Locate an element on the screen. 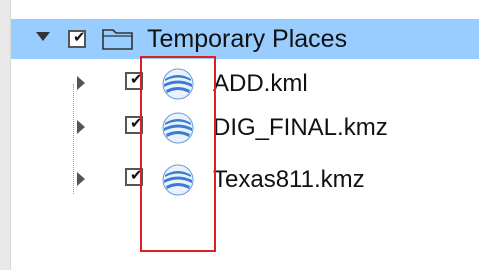  checkbox-temporary-places: ✔ is located at coordinates (77, 38).